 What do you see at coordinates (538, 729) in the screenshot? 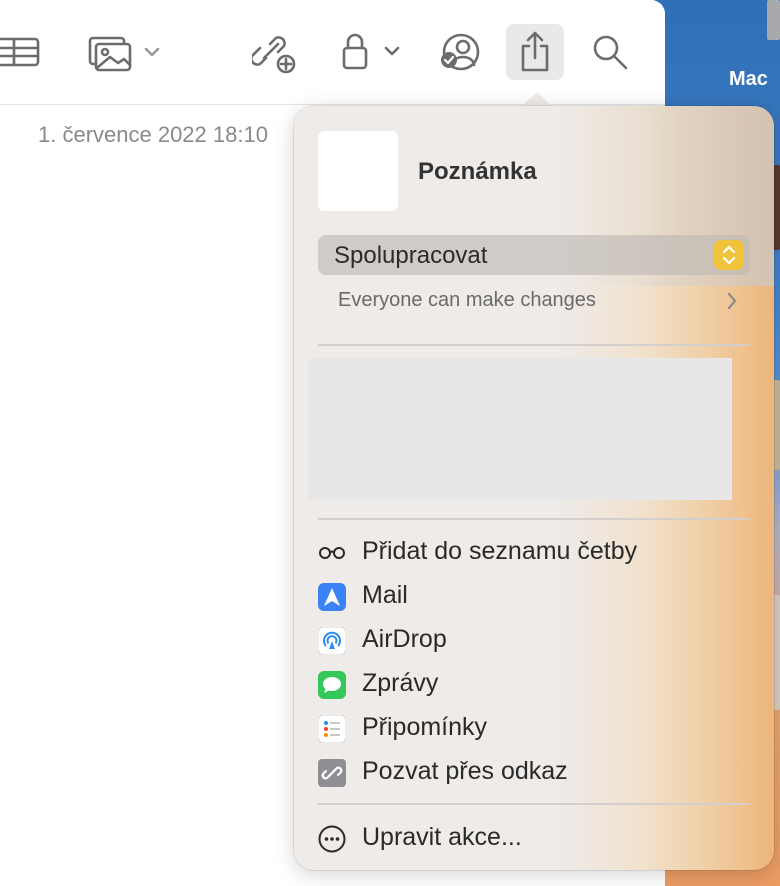
I see `menu-item-reminders: Připomínky` at bounding box center [538, 729].